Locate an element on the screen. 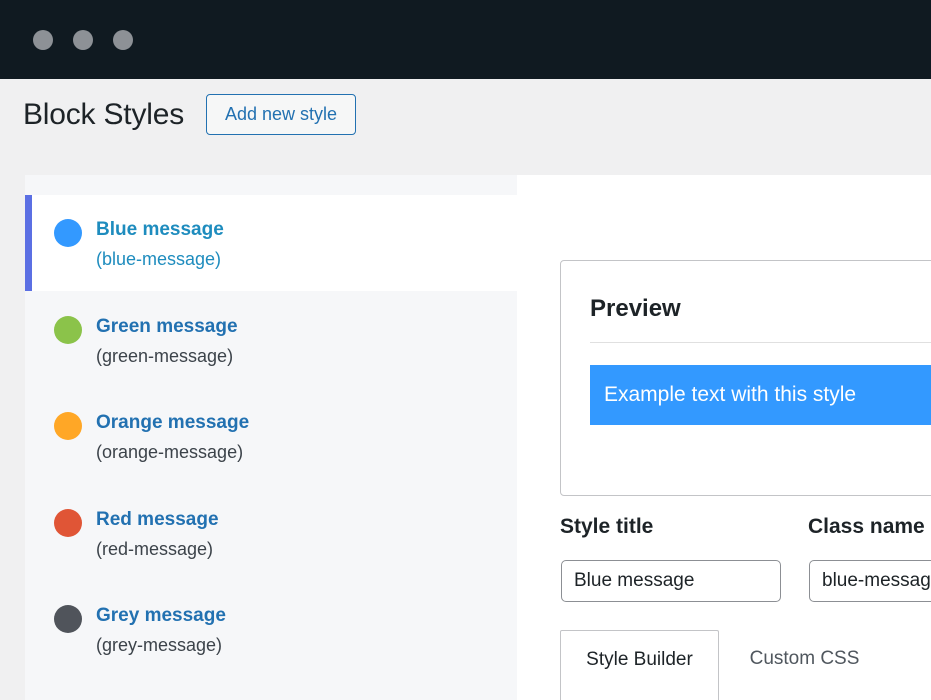 The width and height of the screenshot is (931, 700). style-name: Orange message is located at coordinates (172, 423).